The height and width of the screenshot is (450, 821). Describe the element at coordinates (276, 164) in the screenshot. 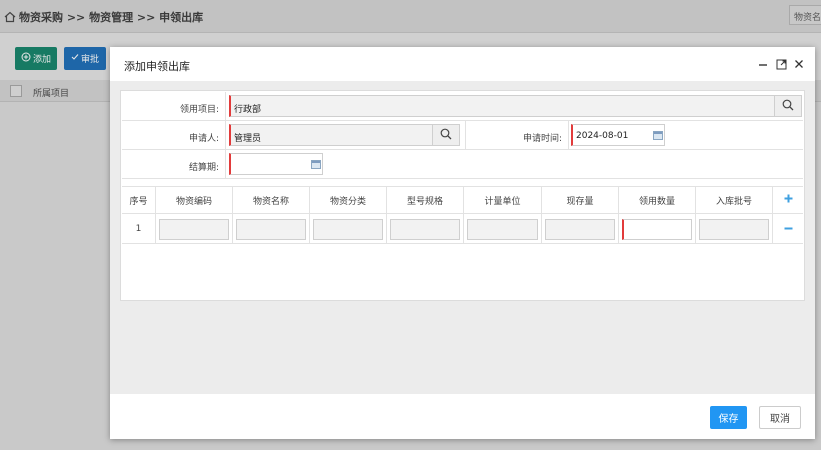

I see `settle-input` at that location.